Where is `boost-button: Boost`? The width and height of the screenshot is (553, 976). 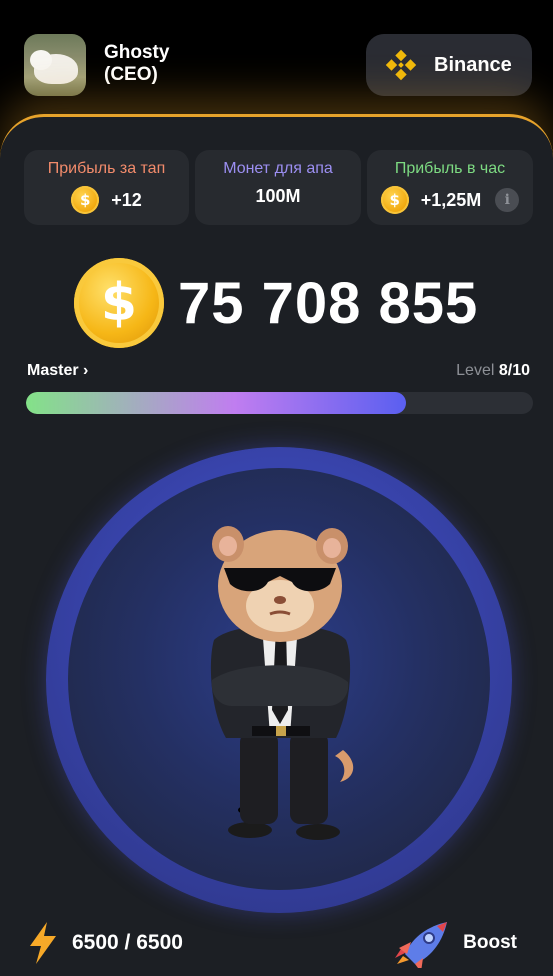 boost-button: Boost is located at coordinates (455, 943).